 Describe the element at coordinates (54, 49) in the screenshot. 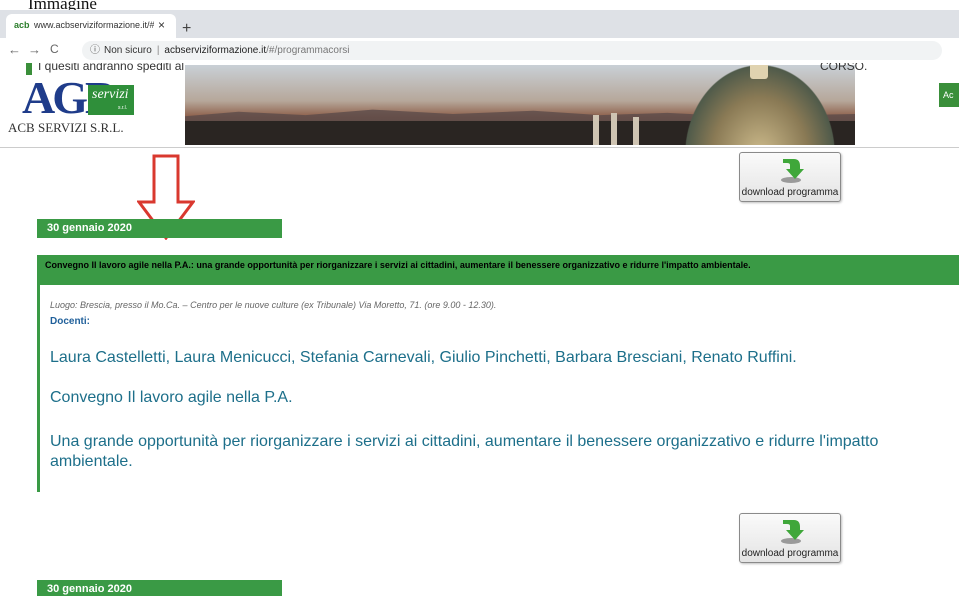

I see `reload-icon: C` at that location.